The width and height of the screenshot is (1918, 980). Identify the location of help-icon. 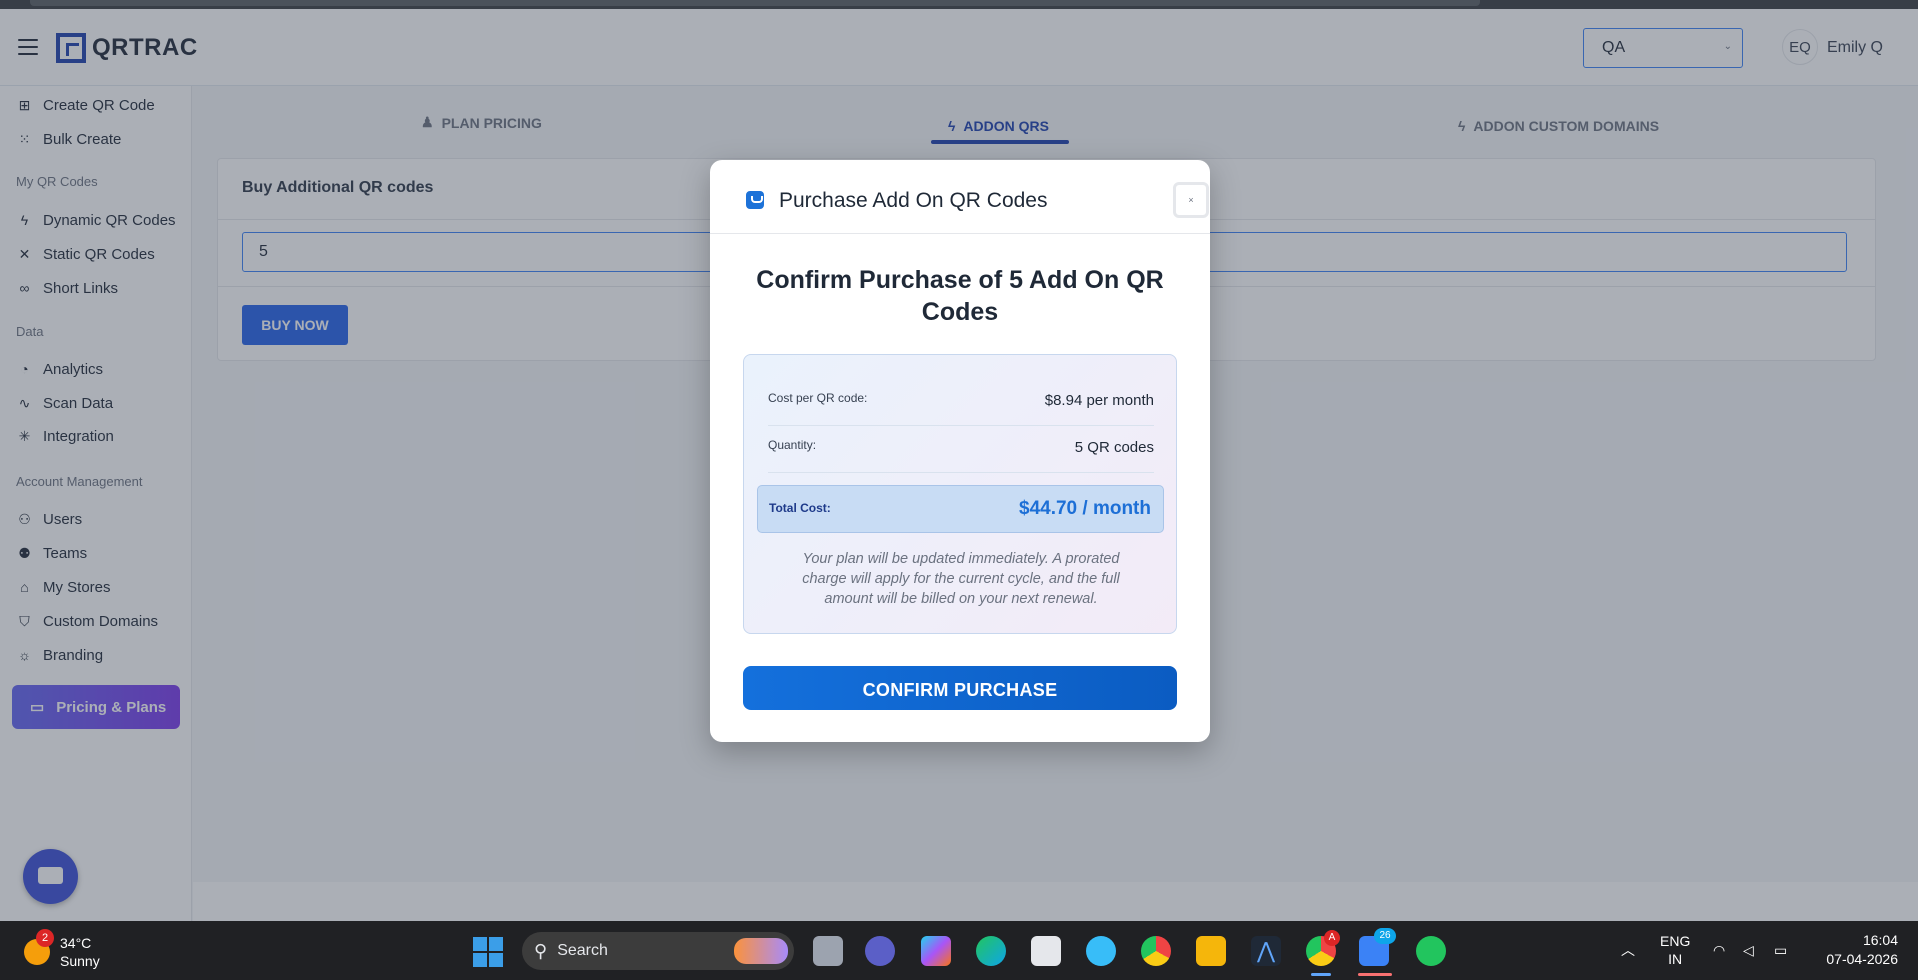
(1101, 951).